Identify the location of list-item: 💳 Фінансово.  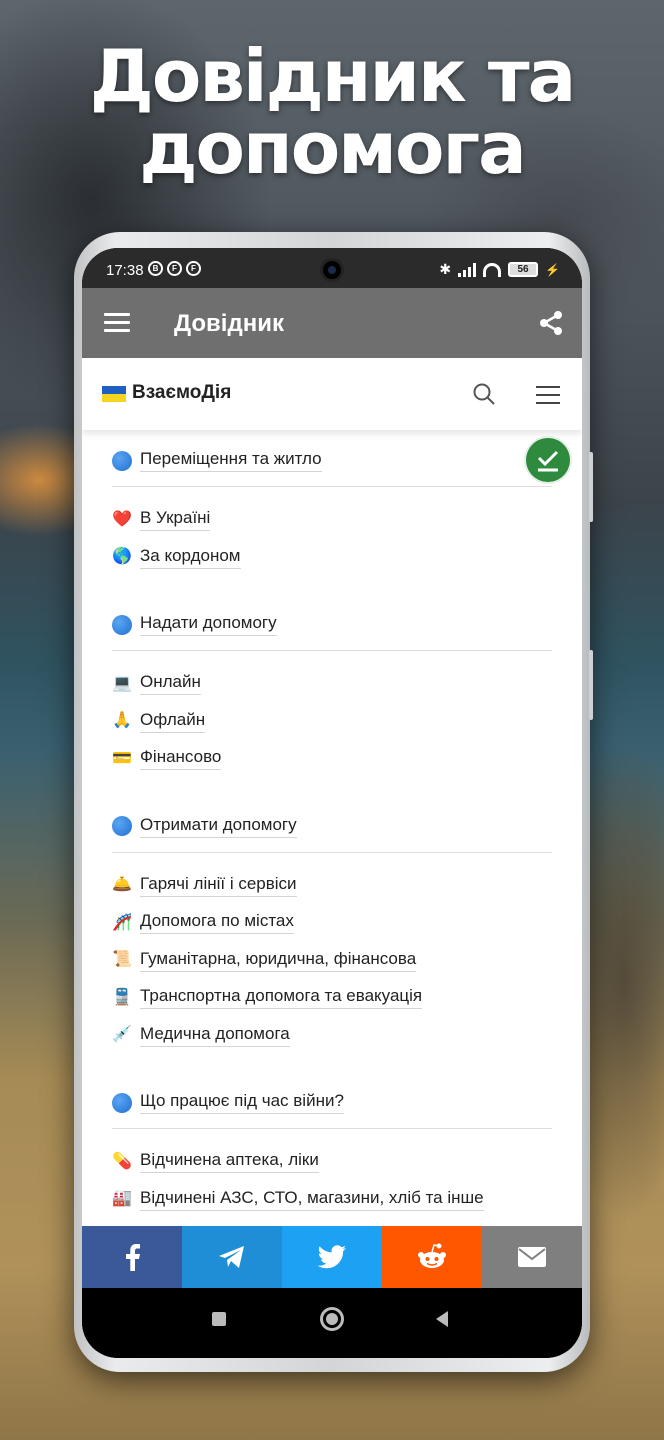
(332, 759).